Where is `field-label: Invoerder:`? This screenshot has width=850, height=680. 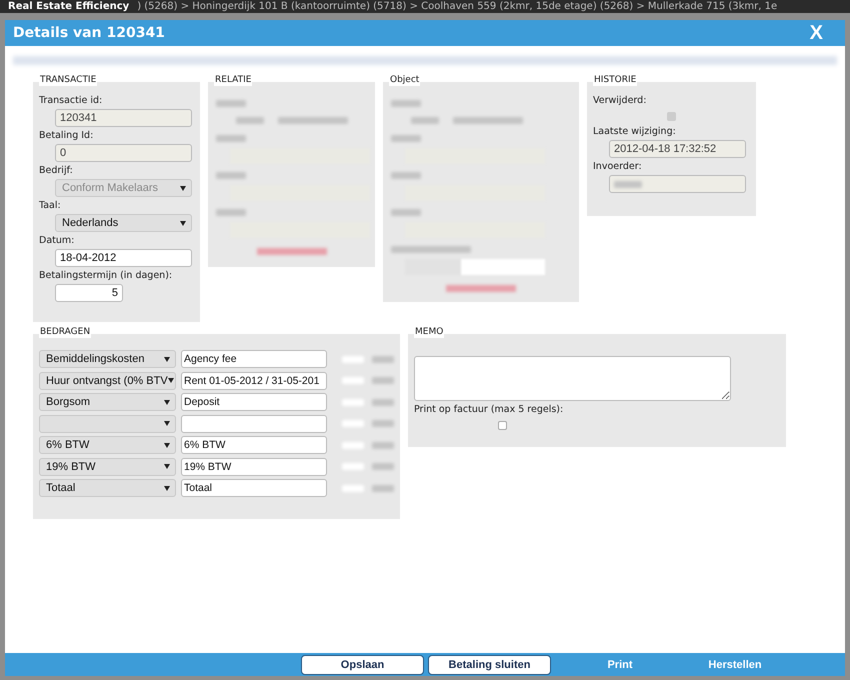
field-label: Invoerder: is located at coordinates (618, 167).